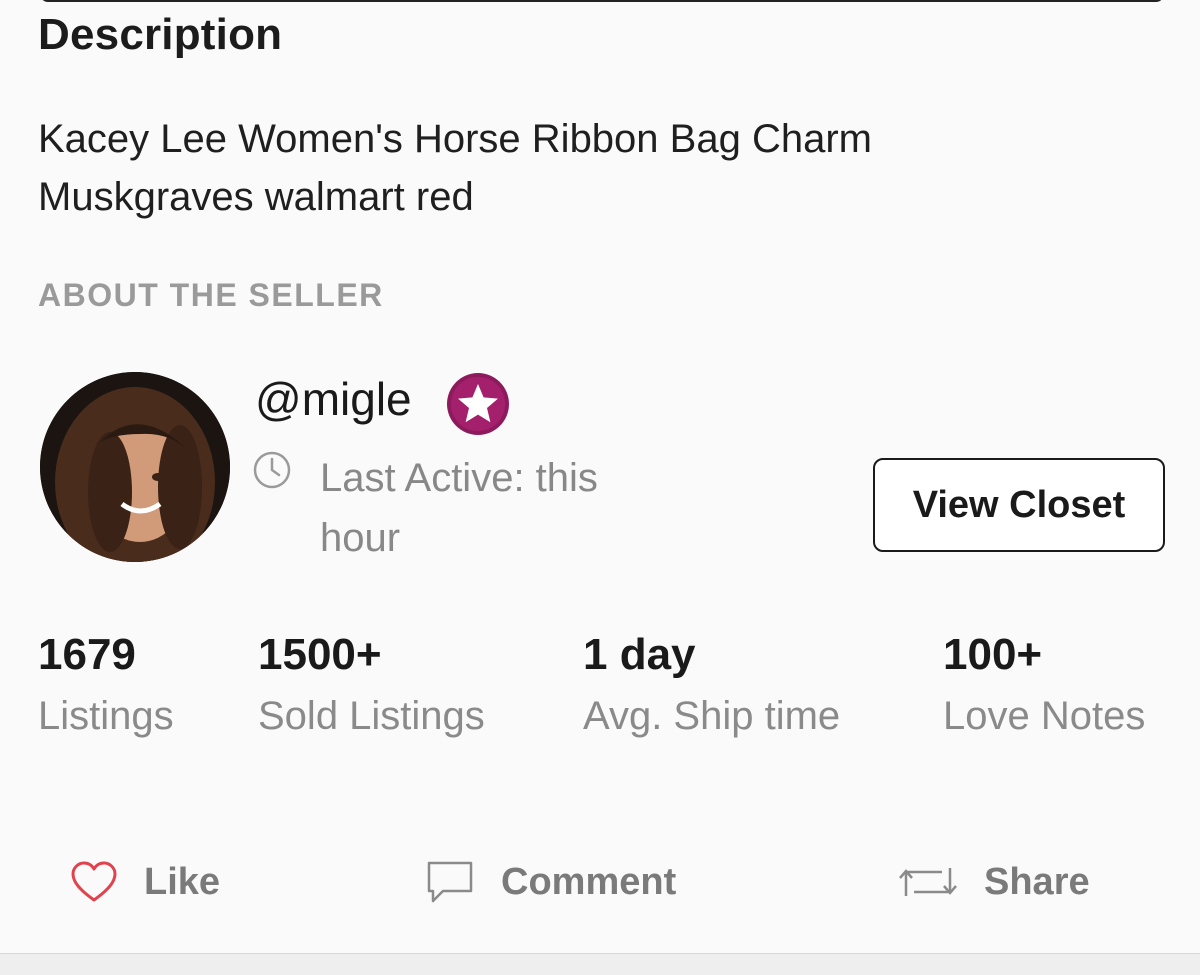 This screenshot has height=975, width=1200. What do you see at coordinates (371, 716) in the screenshot?
I see `stat-label: Sold Listings` at bounding box center [371, 716].